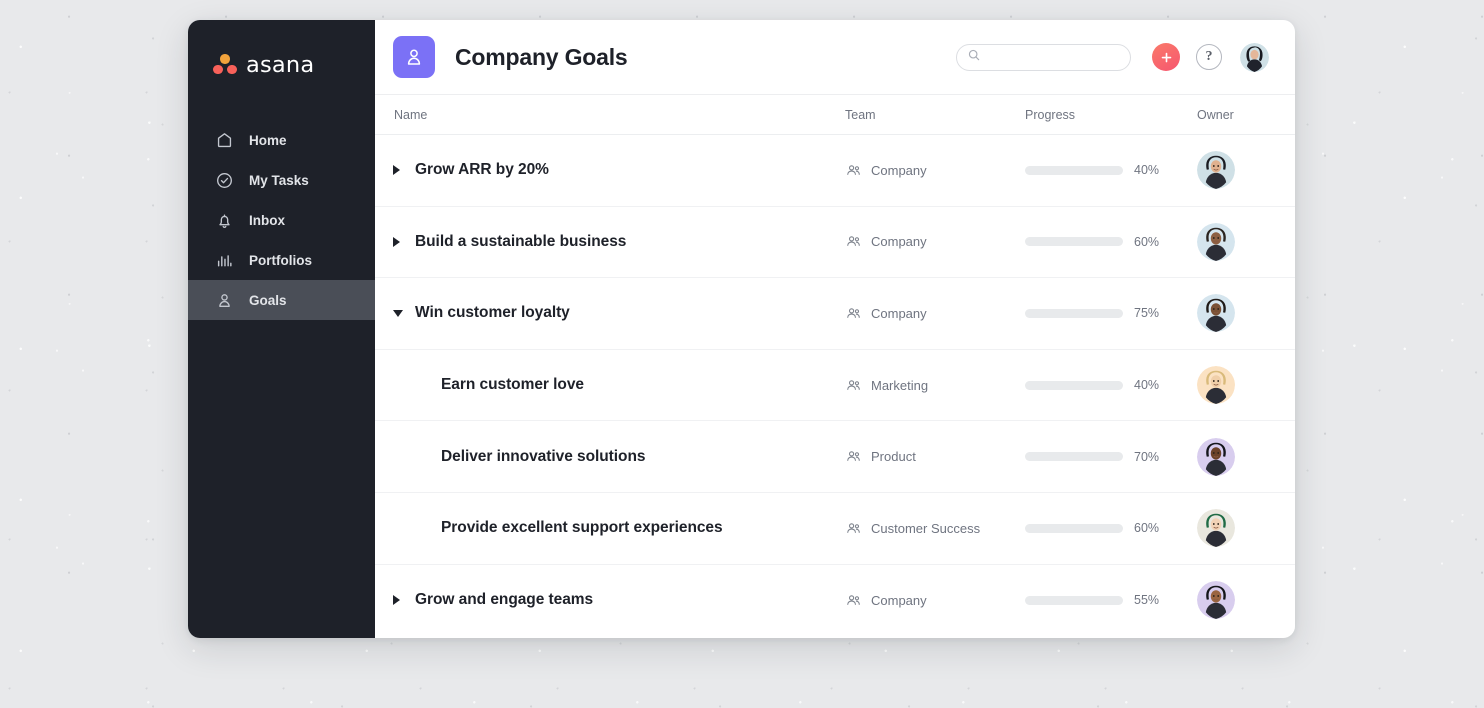  I want to click on team-label: Customer Success, so click(926, 528).